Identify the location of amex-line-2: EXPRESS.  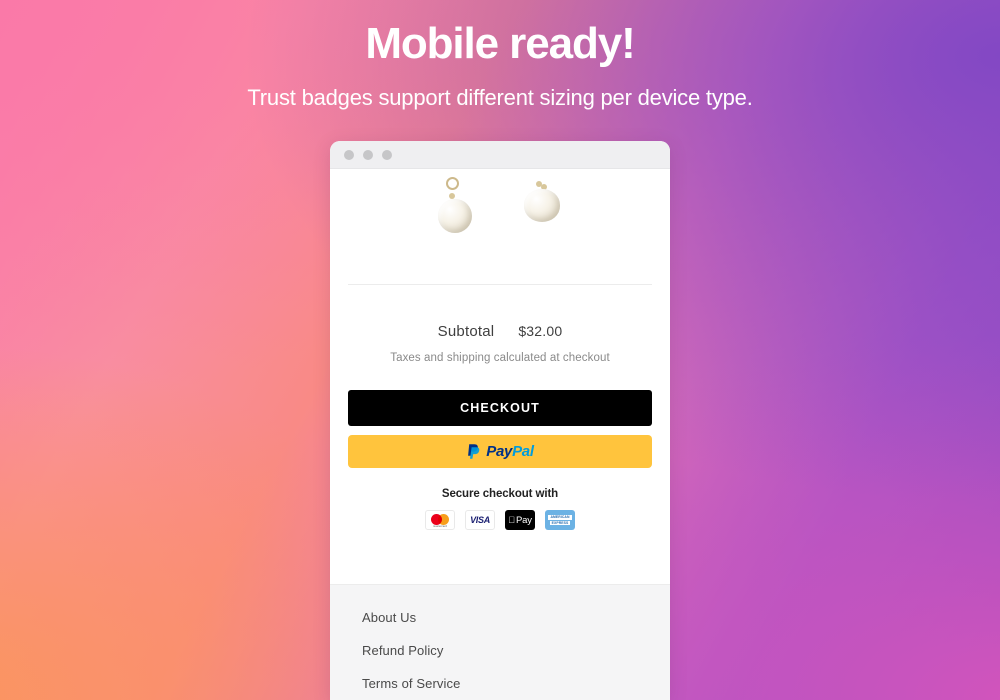
(560, 522).